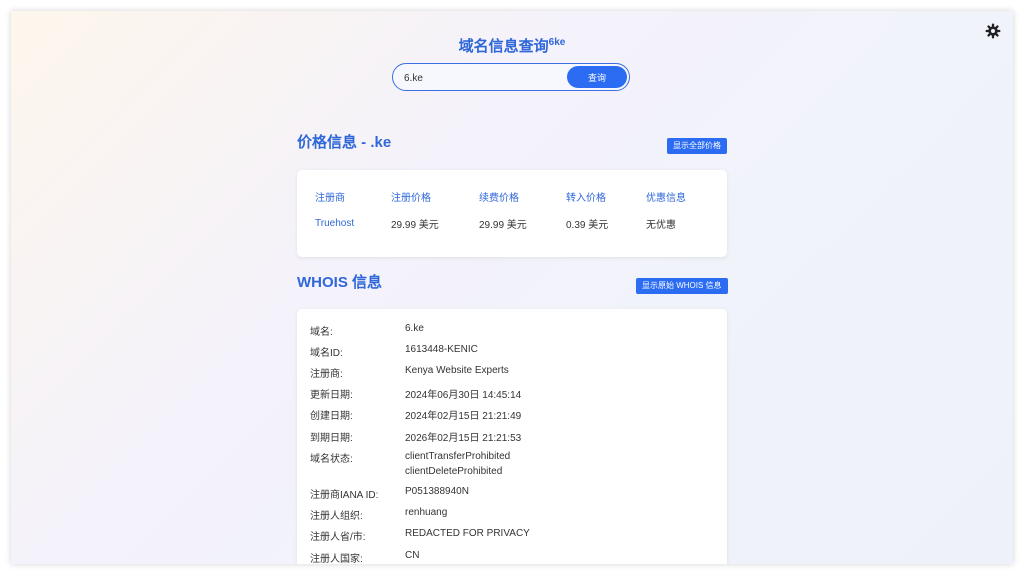 This screenshot has height=575, width=1024. I want to click on header-registrar: 注册商, so click(330, 198).